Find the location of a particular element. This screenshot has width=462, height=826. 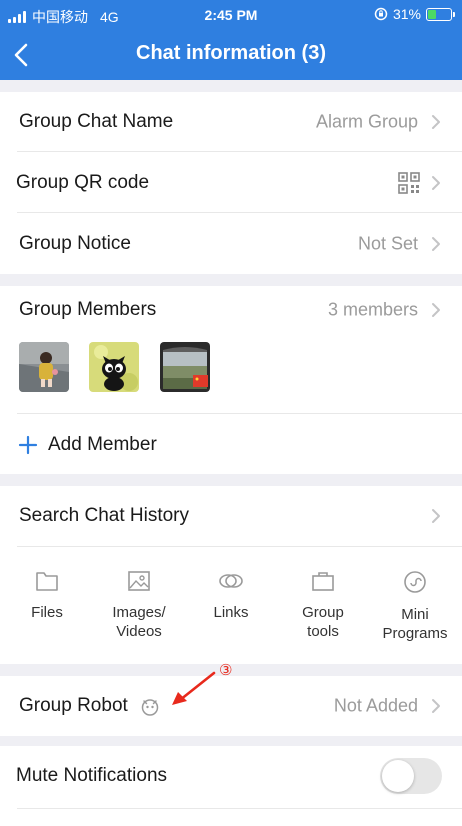

tool-mini-programs: Mini Programs is located at coordinates (415, 606).